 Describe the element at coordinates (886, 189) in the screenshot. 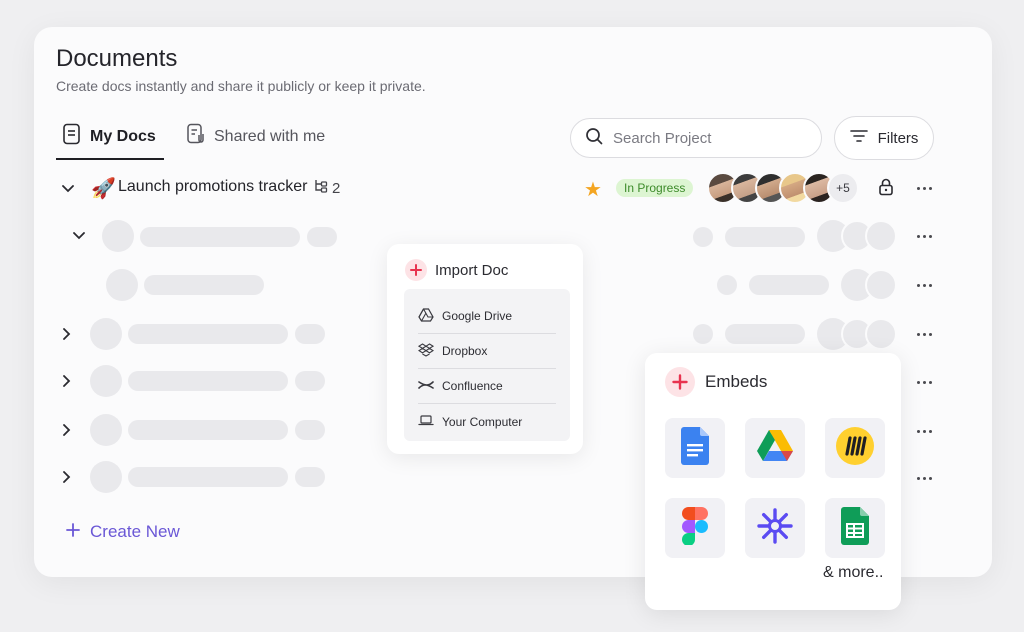

I see `lock-icon` at that location.